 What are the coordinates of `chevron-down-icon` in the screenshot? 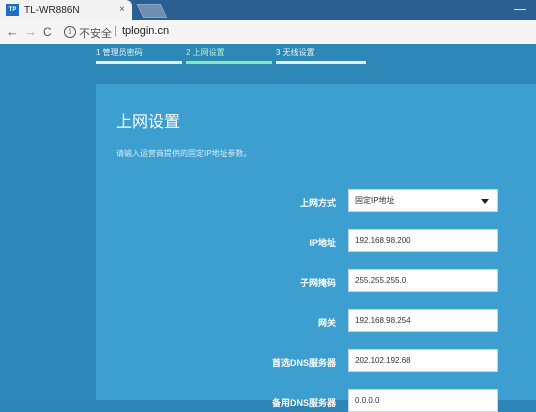 It's located at (485, 201).